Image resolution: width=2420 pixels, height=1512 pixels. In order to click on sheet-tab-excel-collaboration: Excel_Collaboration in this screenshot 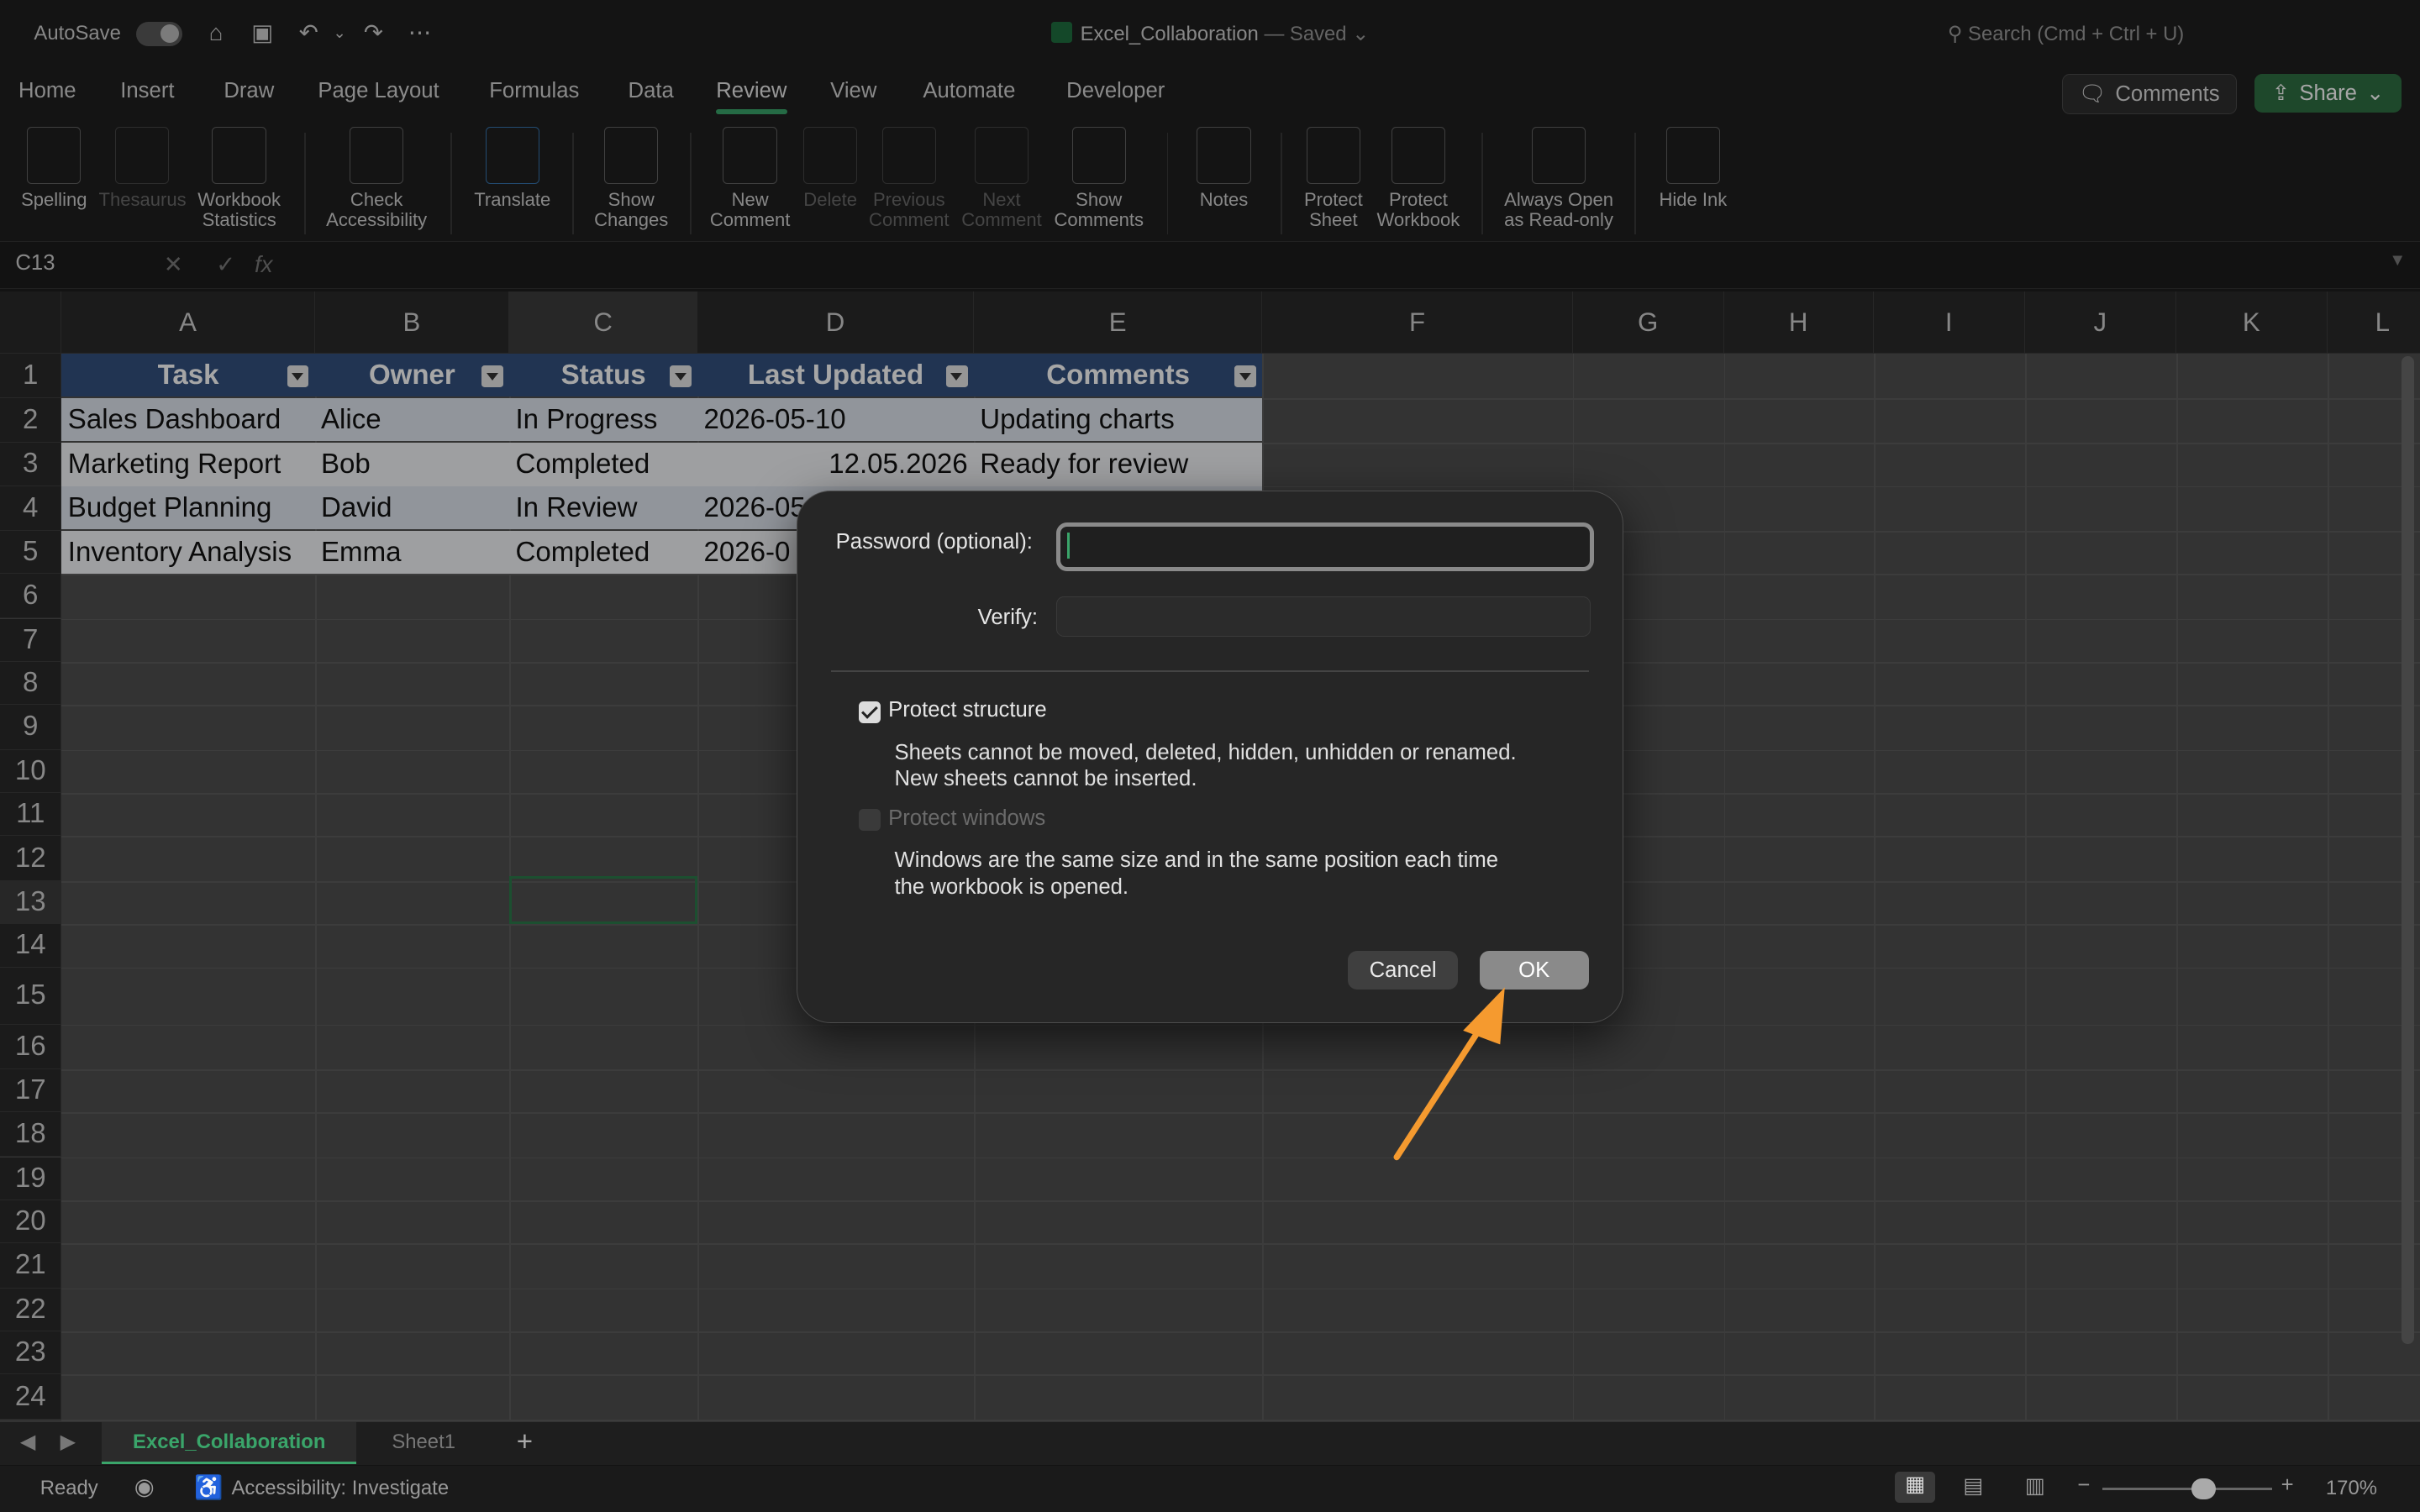, I will do `click(229, 1443)`.